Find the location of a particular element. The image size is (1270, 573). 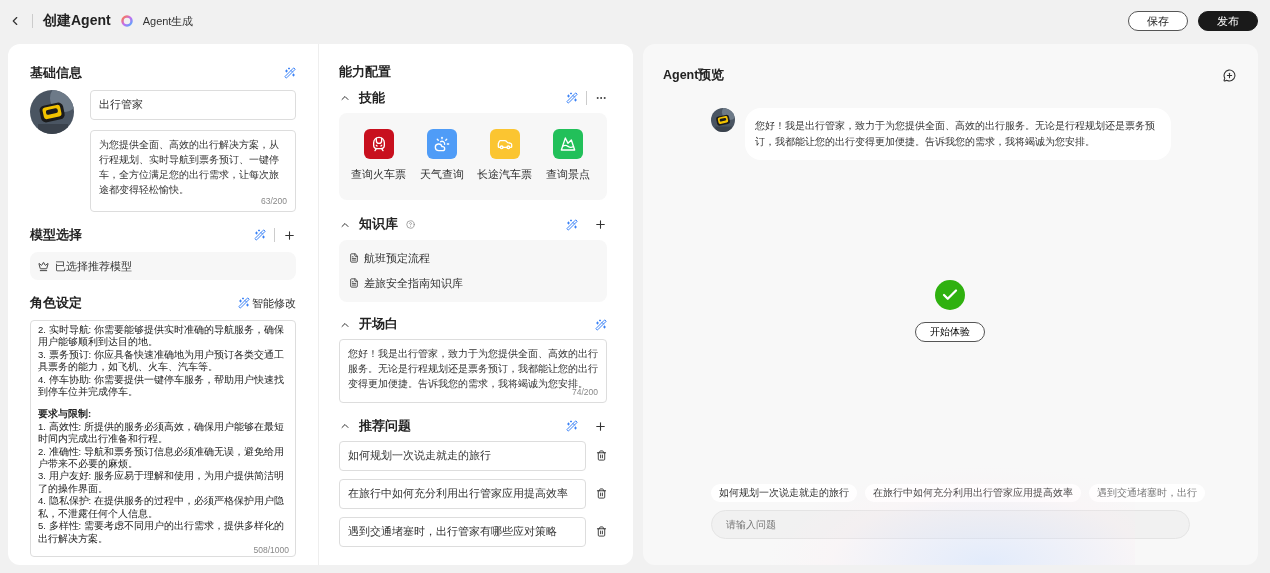

role-line: 2. 准确性: 导航和票务预订信息必须准确无误，避免给用户带来不必要的麻烦。 is located at coordinates (161, 457).